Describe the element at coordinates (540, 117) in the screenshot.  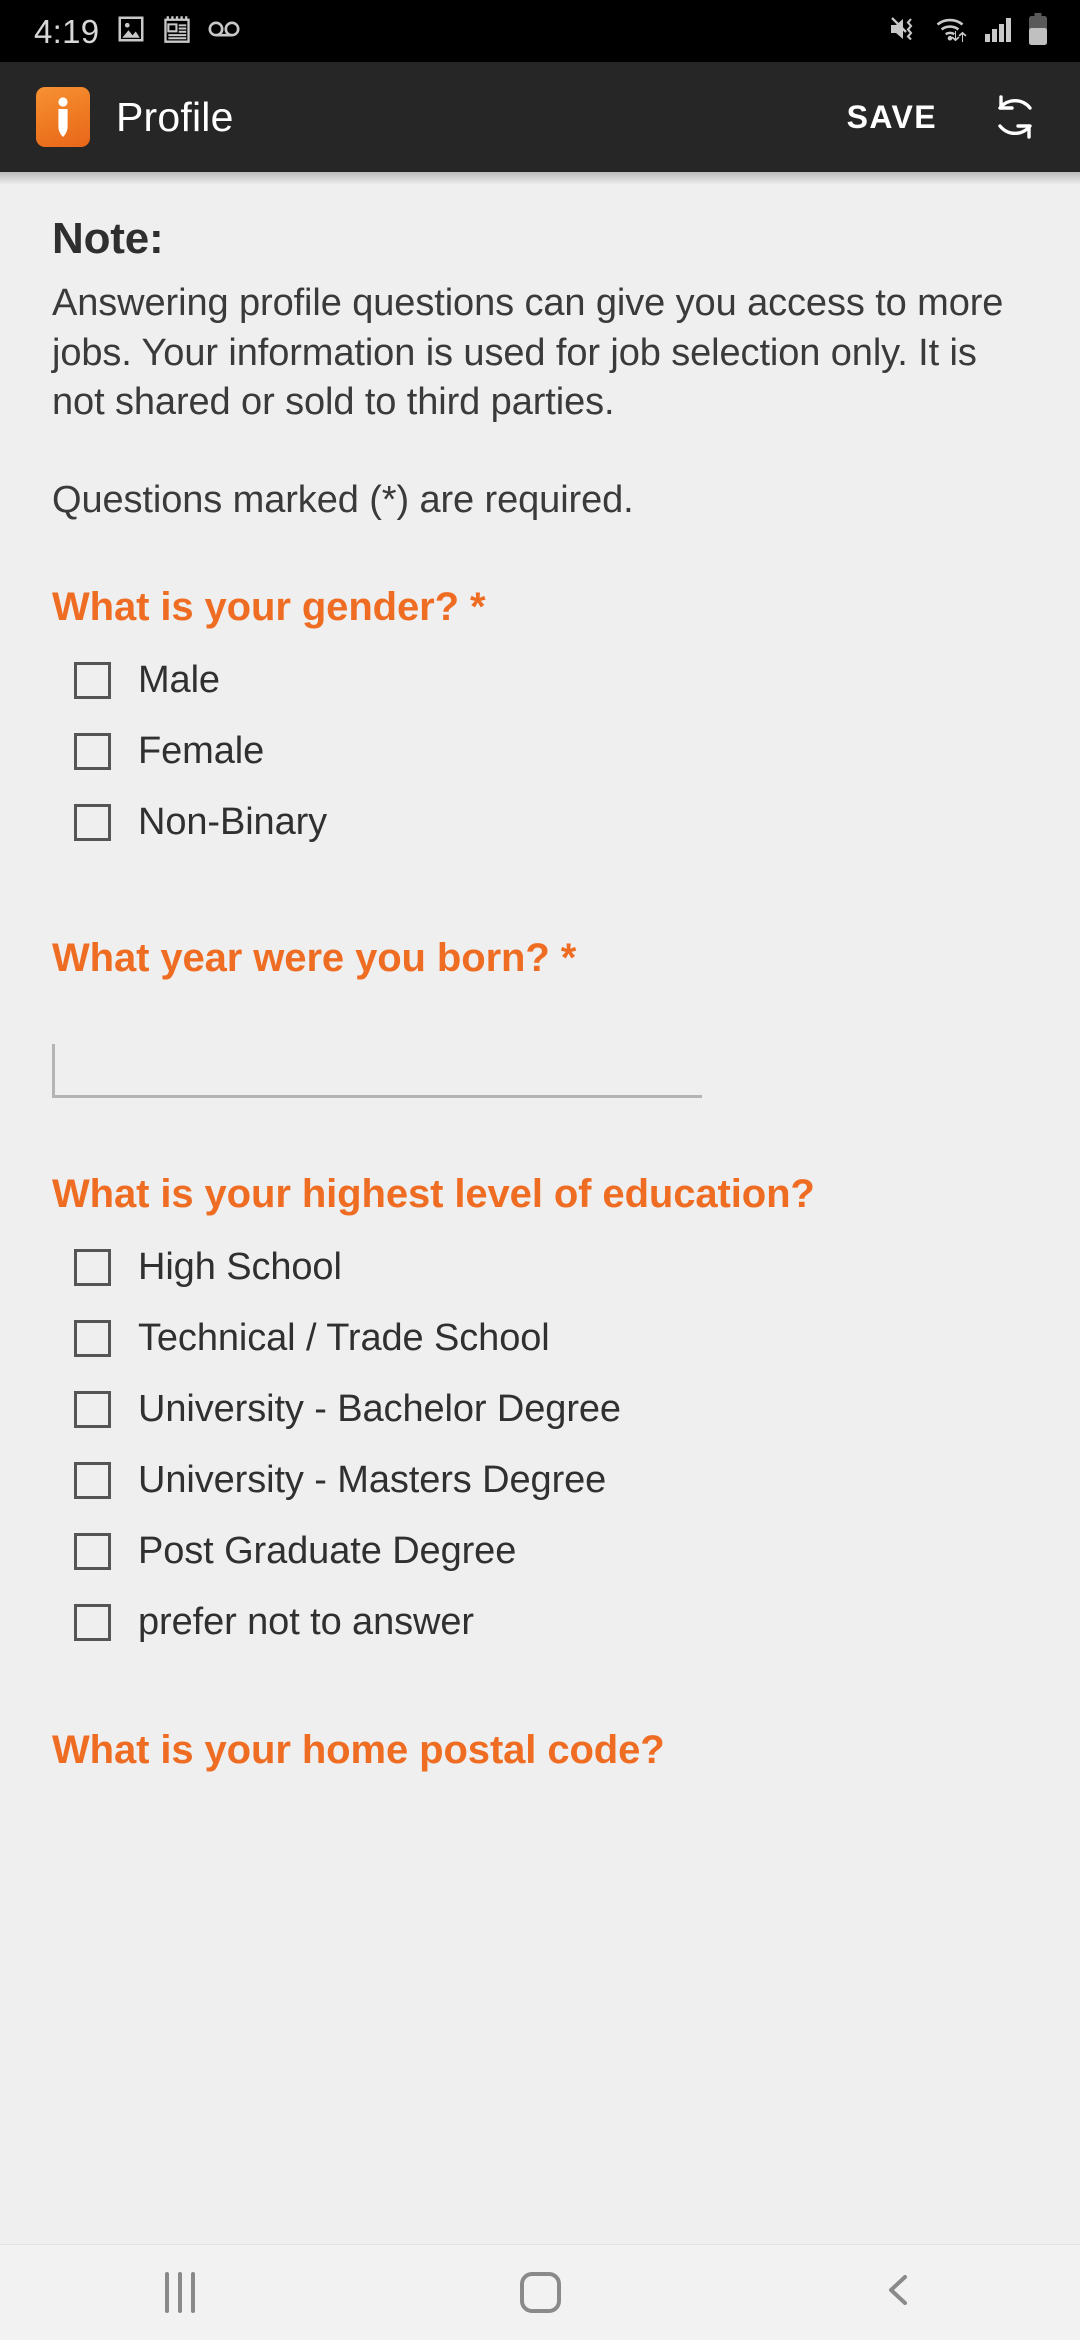
I see `app-bar: Profile SAVE` at that location.